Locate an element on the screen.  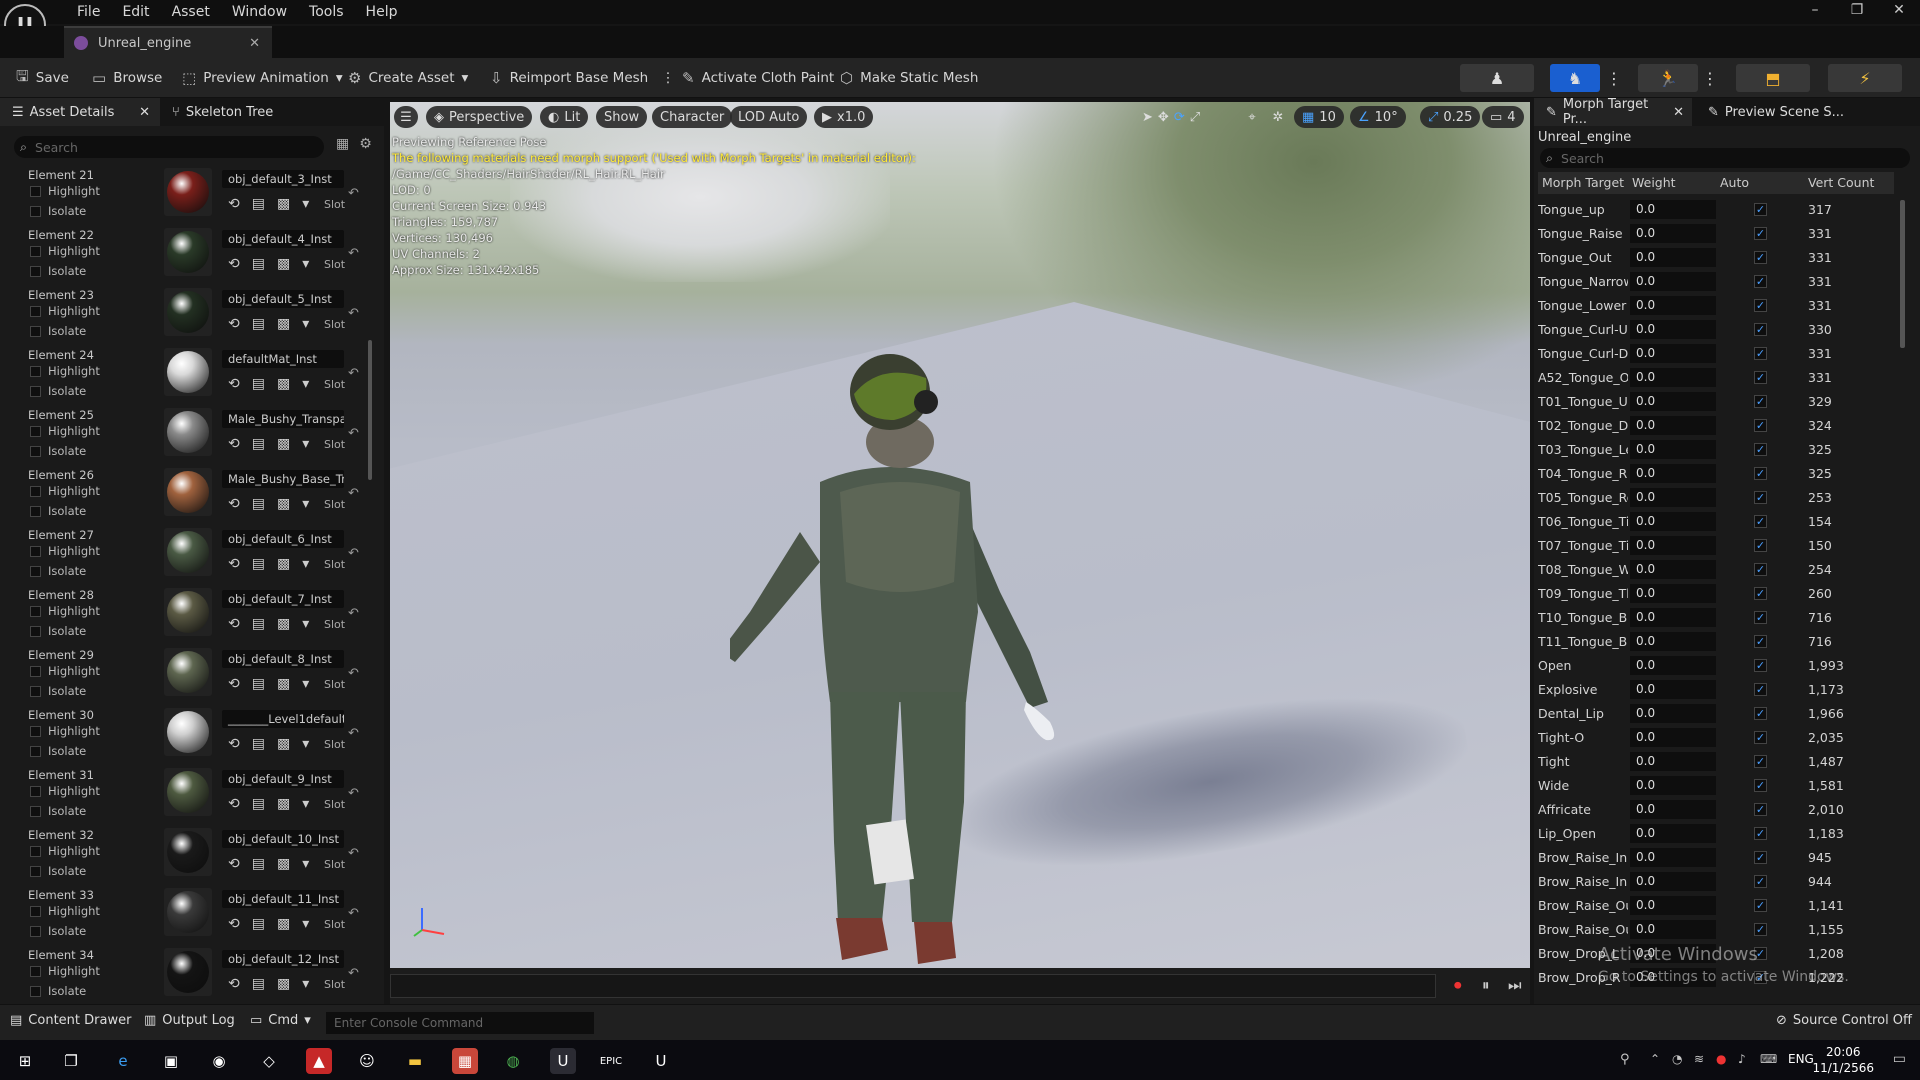
tab-skeleton-tree: ⑂ Skeleton Tree is located at coordinates (260, 112).